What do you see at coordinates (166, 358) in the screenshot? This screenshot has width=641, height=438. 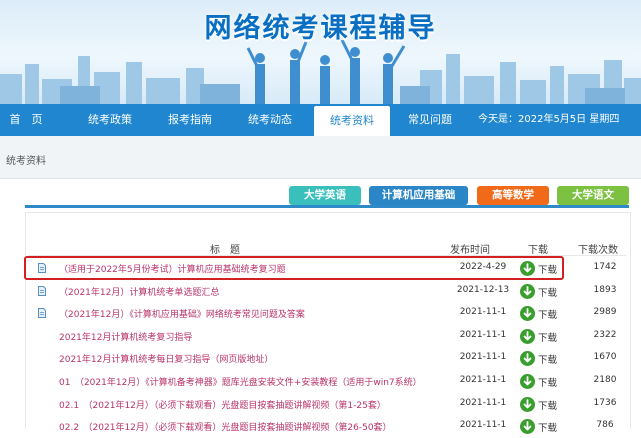 I see `material-title-link: 2021年12月计算机统考每日复习指导（网页版地址）` at bounding box center [166, 358].